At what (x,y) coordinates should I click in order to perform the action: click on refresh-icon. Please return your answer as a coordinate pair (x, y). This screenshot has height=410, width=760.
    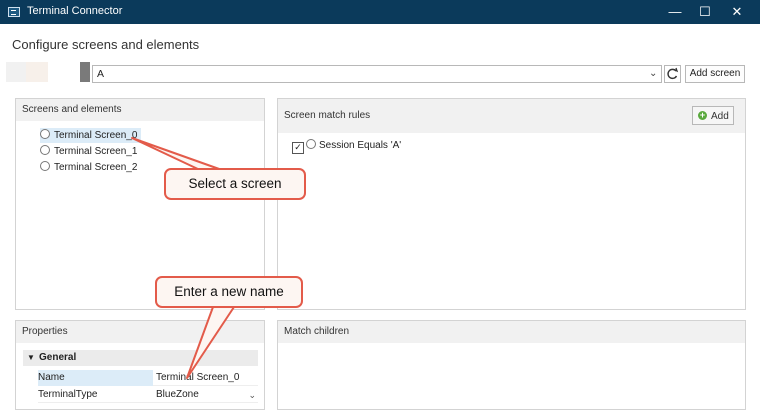
    Looking at the image, I should click on (673, 73).